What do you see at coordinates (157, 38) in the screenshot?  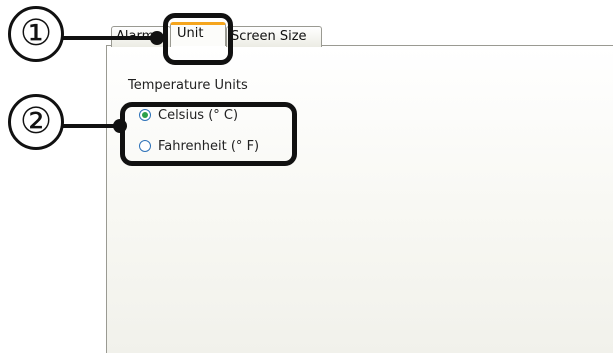 I see `callout-1-dot` at bounding box center [157, 38].